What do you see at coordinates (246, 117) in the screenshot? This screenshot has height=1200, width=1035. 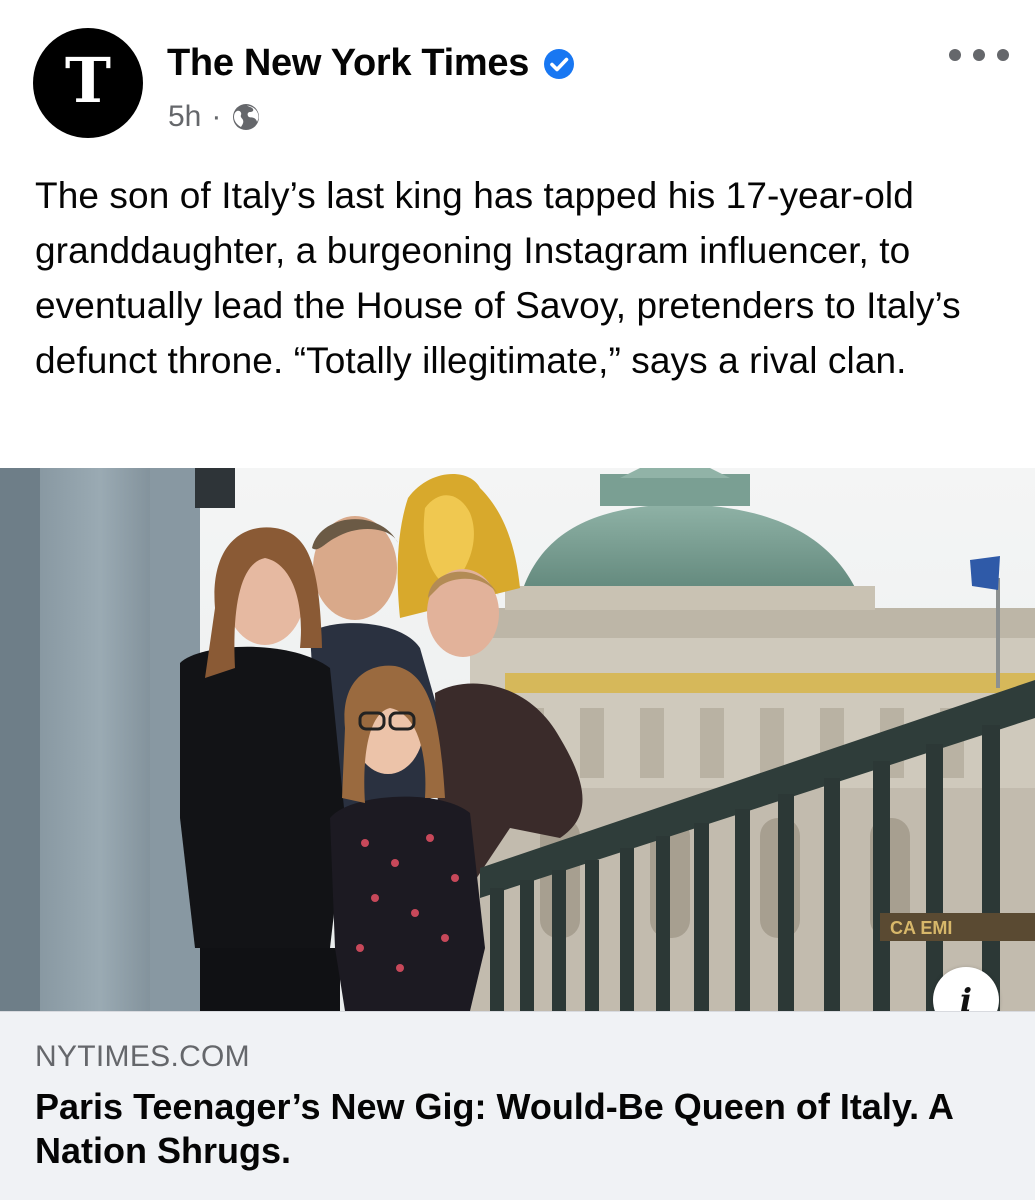 I see `globe-icon` at bounding box center [246, 117].